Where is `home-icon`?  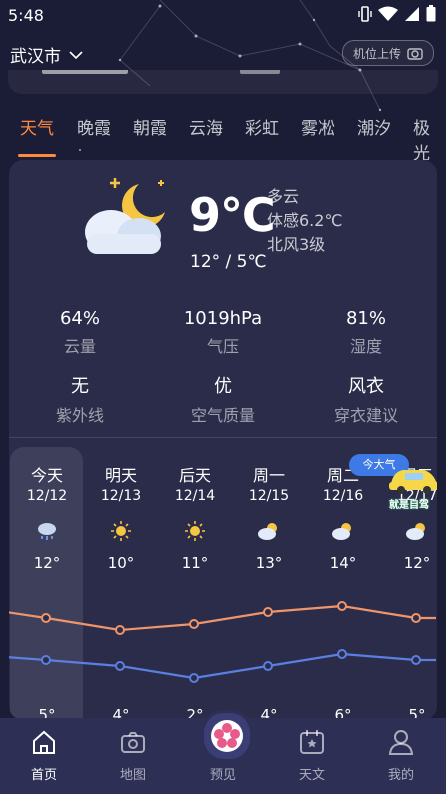
home-icon is located at coordinates (44, 742).